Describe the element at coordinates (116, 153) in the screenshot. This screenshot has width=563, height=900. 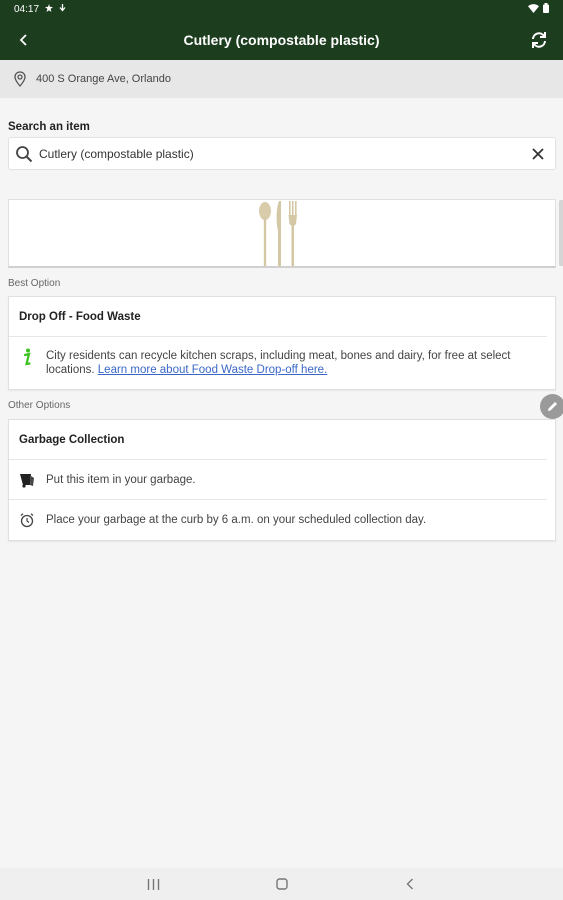
I see `search-value: Cutlery (compostable plastic)` at that location.